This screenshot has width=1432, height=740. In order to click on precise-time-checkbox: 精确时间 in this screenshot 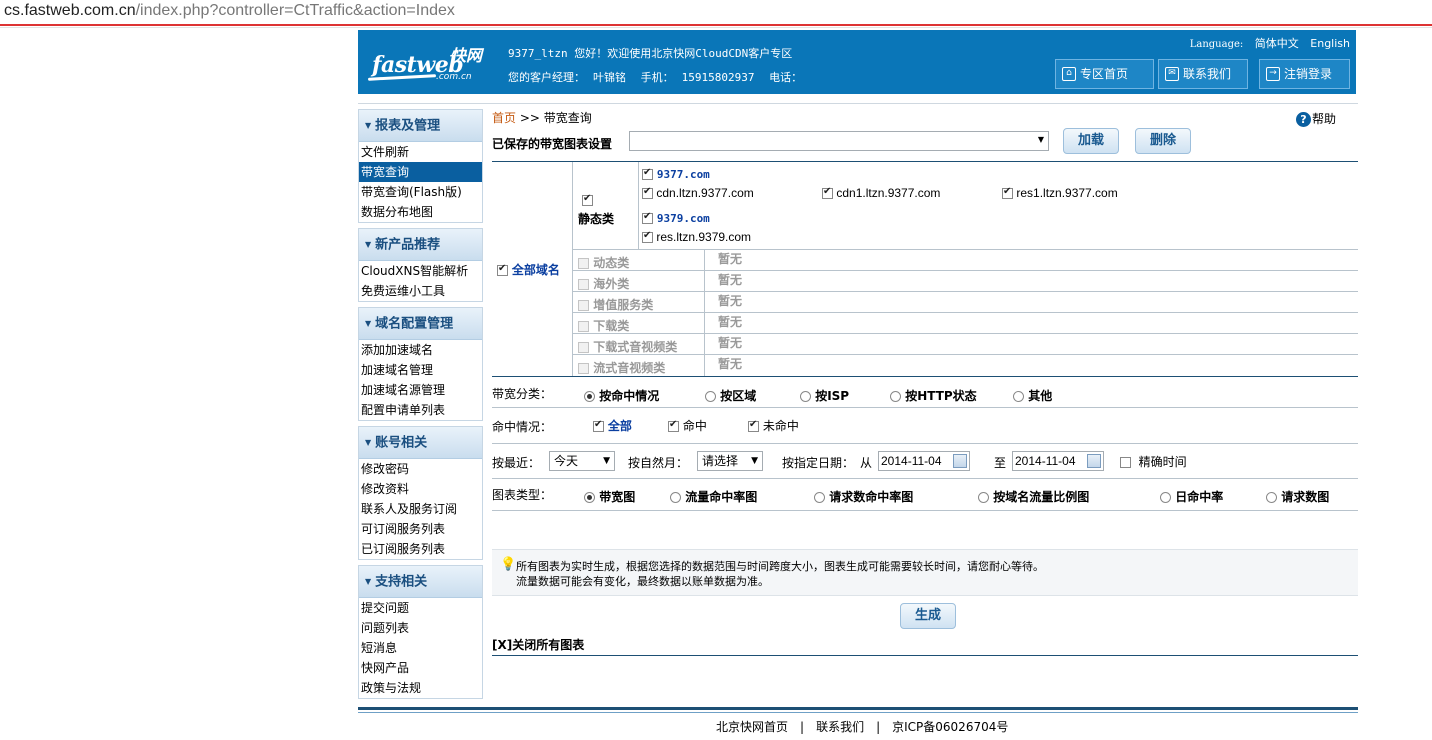, I will do `click(1153, 461)`.